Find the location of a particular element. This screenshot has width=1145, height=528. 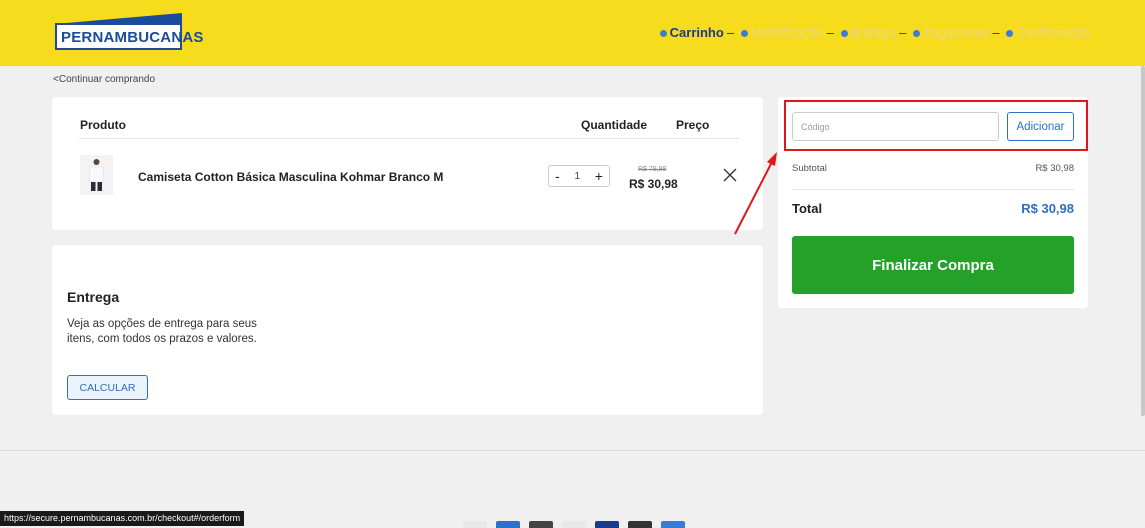

payment-icons is located at coordinates (574, 524).